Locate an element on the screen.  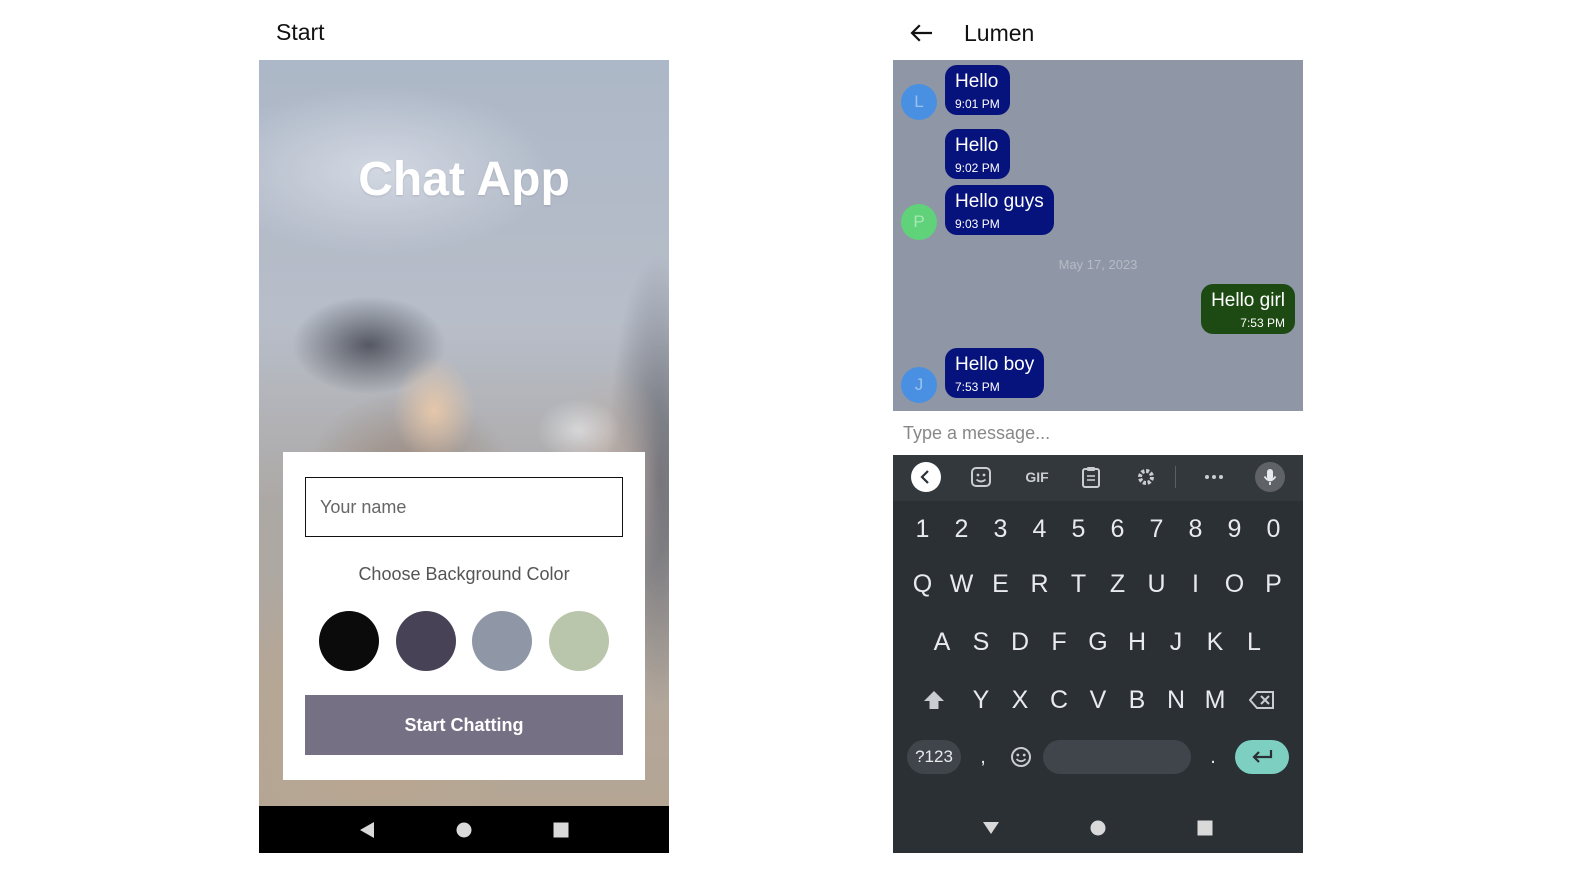
key-j: J is located at coordinates (1176, 642).